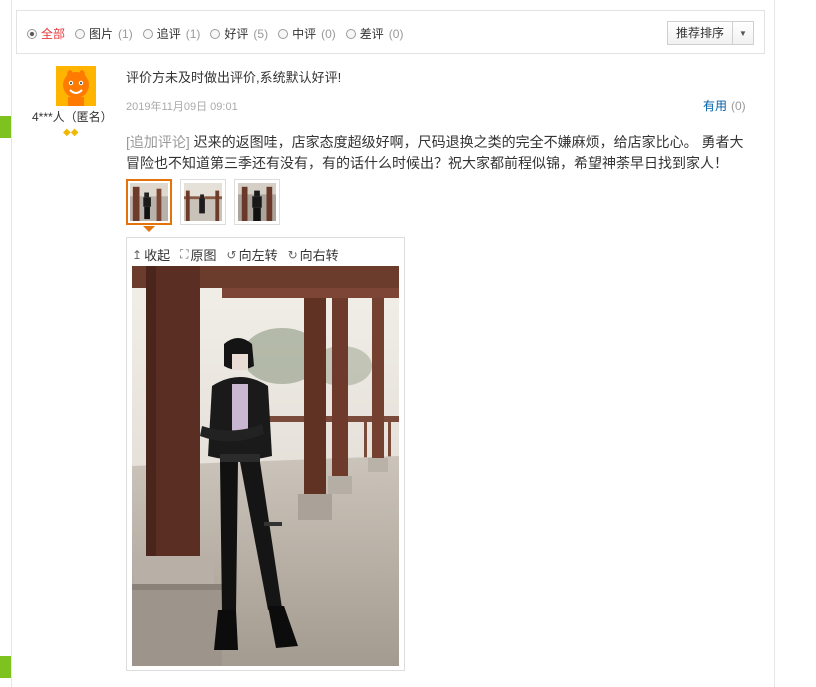 The height and width of the screenshot is (687, 816). What do you see at coordinates (774, 343) in the screenshot?
I see `right-divider` at bounding box center [774, 343].